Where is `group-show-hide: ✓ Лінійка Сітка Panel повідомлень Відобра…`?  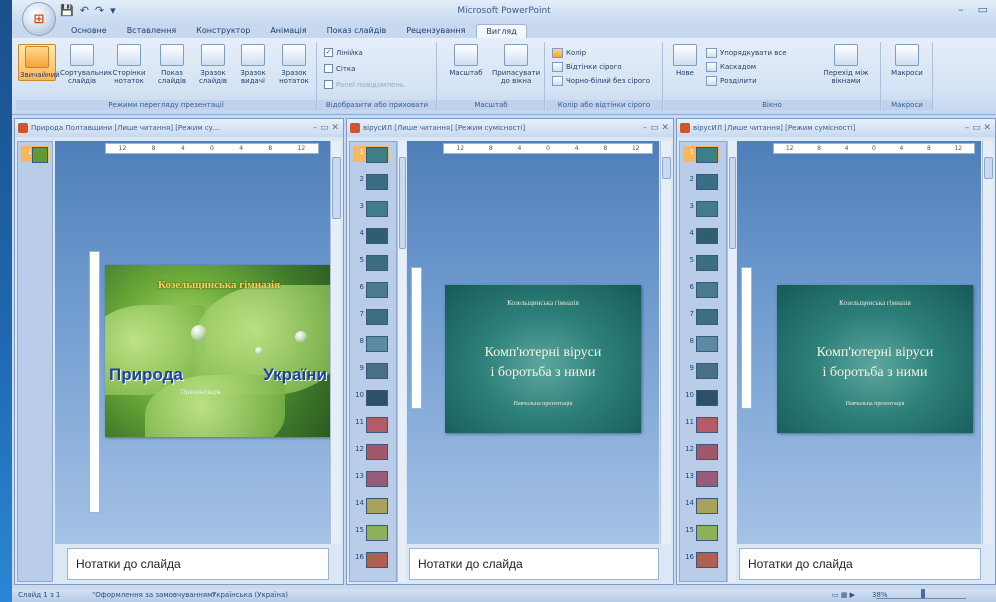
group-show-hide: ✓ Лінійка Сітка Panel повідомлень Відобра… is located at coordinates (377, 76).